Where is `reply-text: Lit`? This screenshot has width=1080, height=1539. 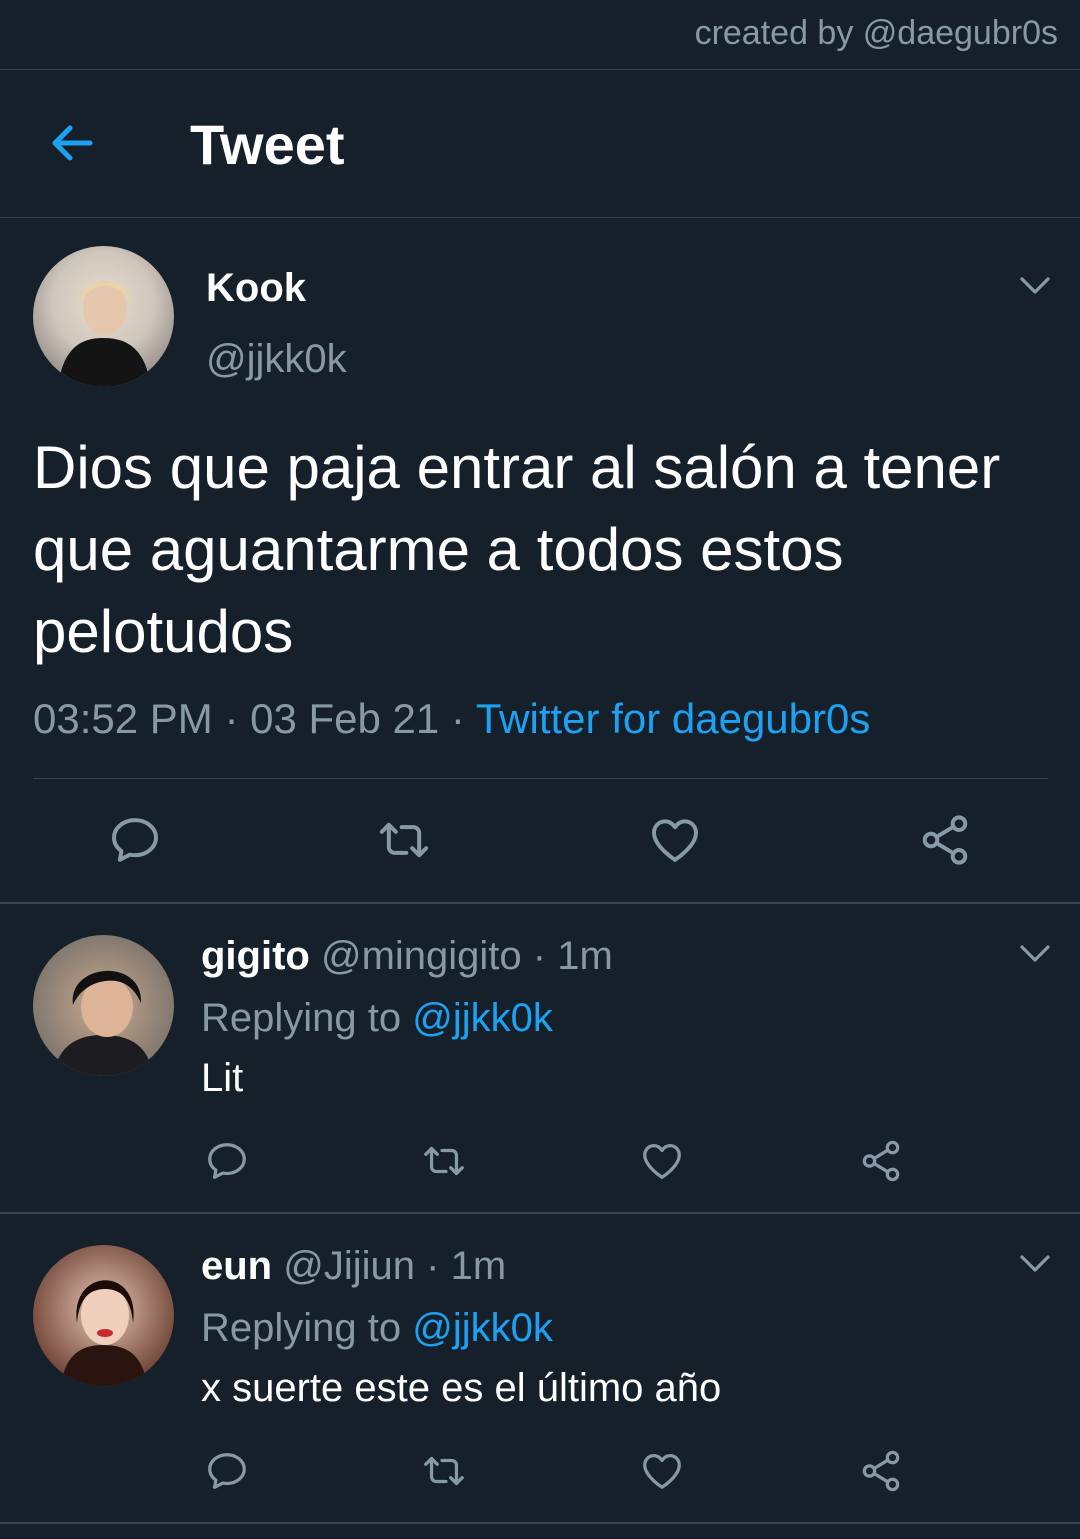 reply-text: Lit is located at coordinates (222, 1078).